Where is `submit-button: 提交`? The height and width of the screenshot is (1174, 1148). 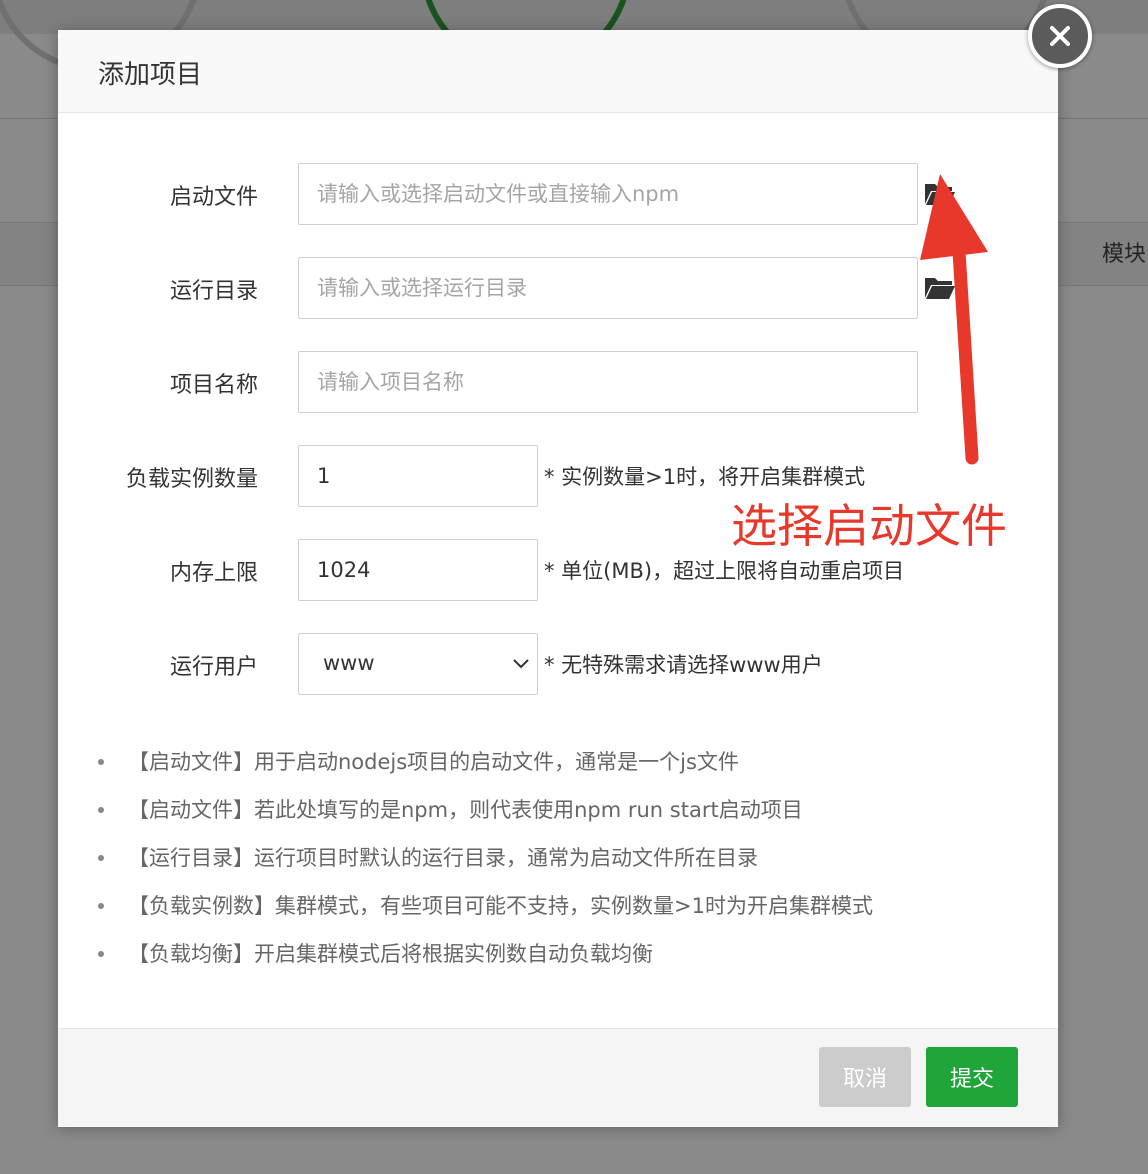
submit-button: 提交 is located at coordinates (972, 1077).